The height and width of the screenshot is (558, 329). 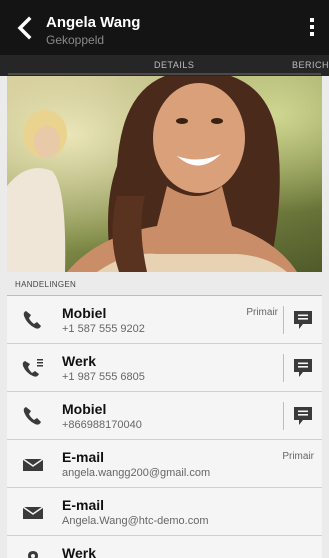 I want to click on section-header-label: HANDELINGEN, so click(x=46, y=284).